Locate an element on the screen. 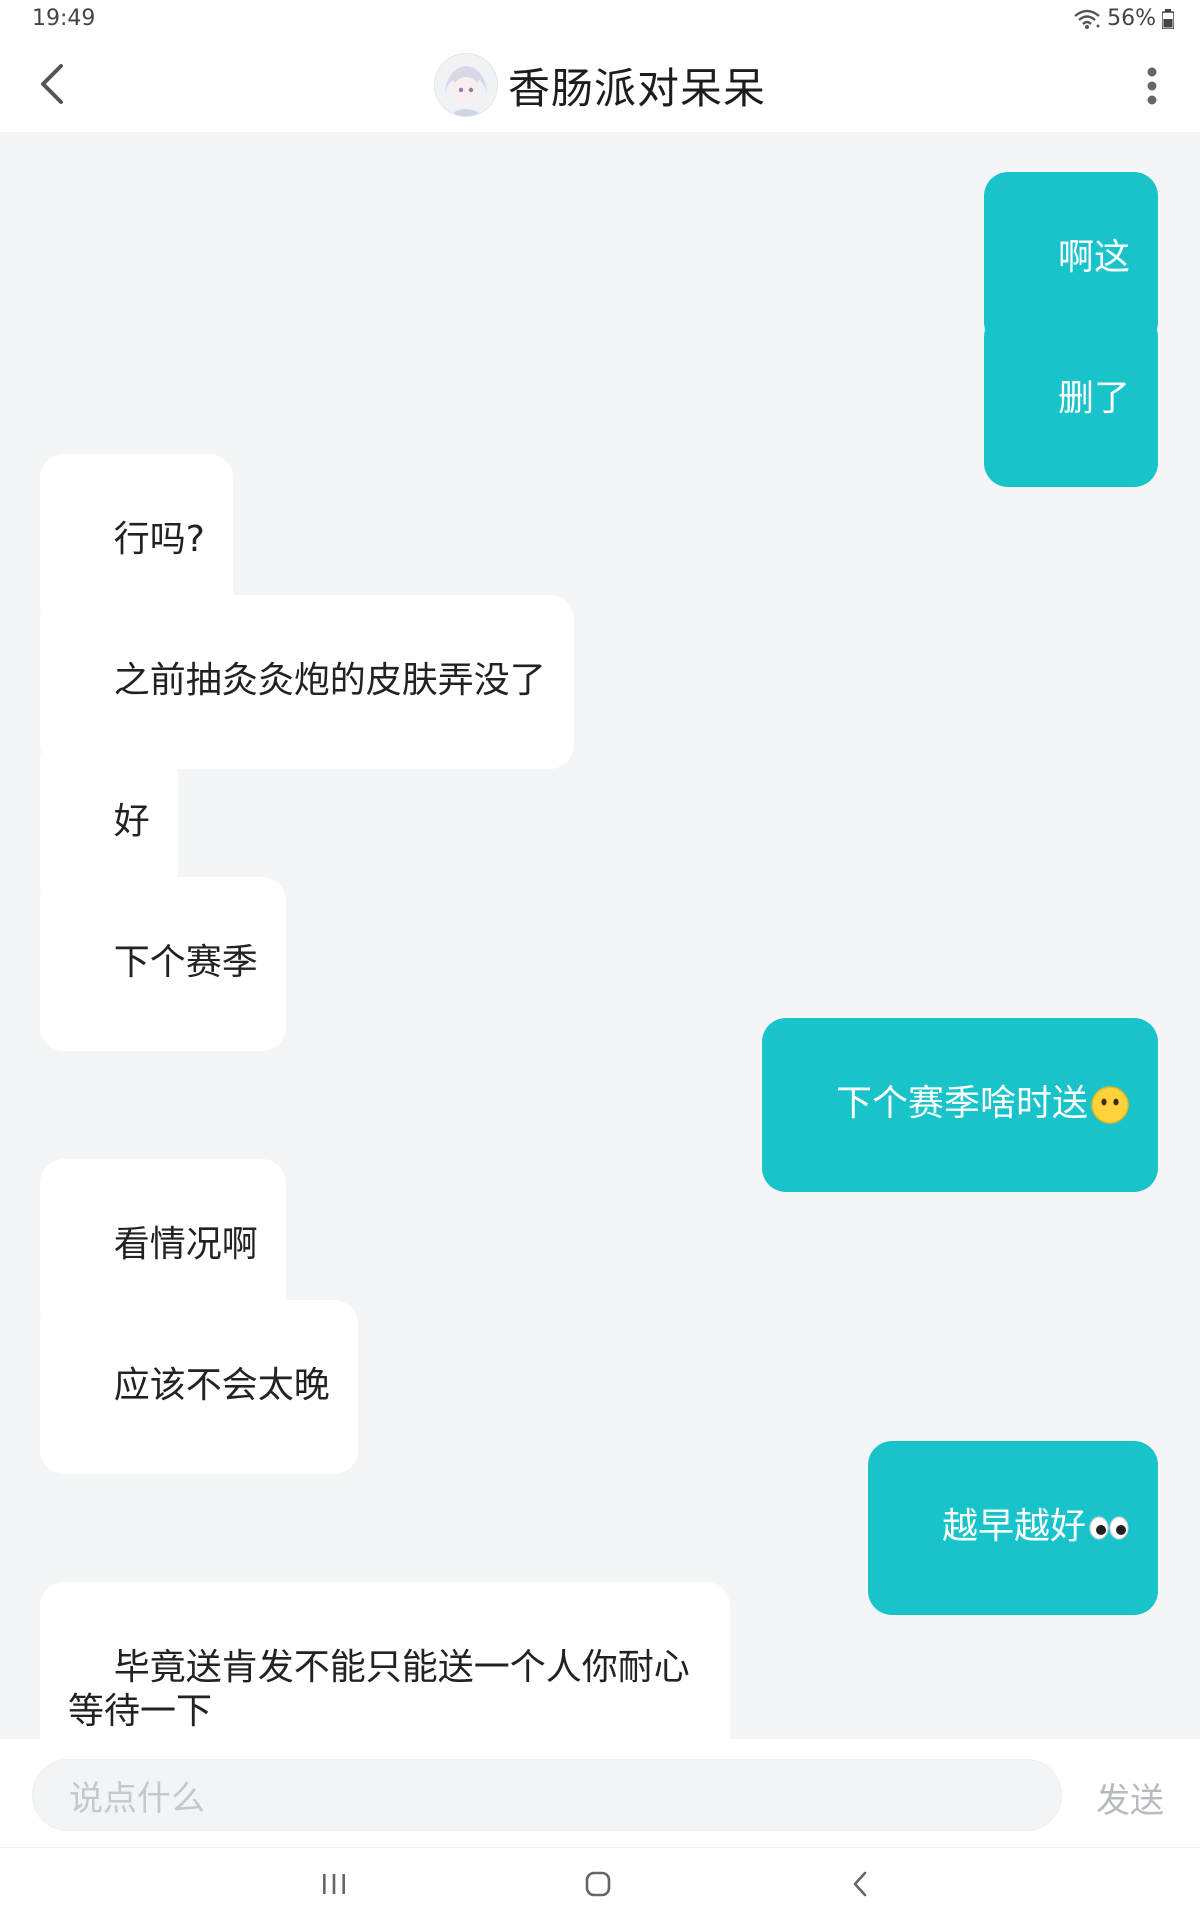 The image size is (1200, 1921). message-text: 下个赛季啥时送 is located at coordinates (961, 1103).